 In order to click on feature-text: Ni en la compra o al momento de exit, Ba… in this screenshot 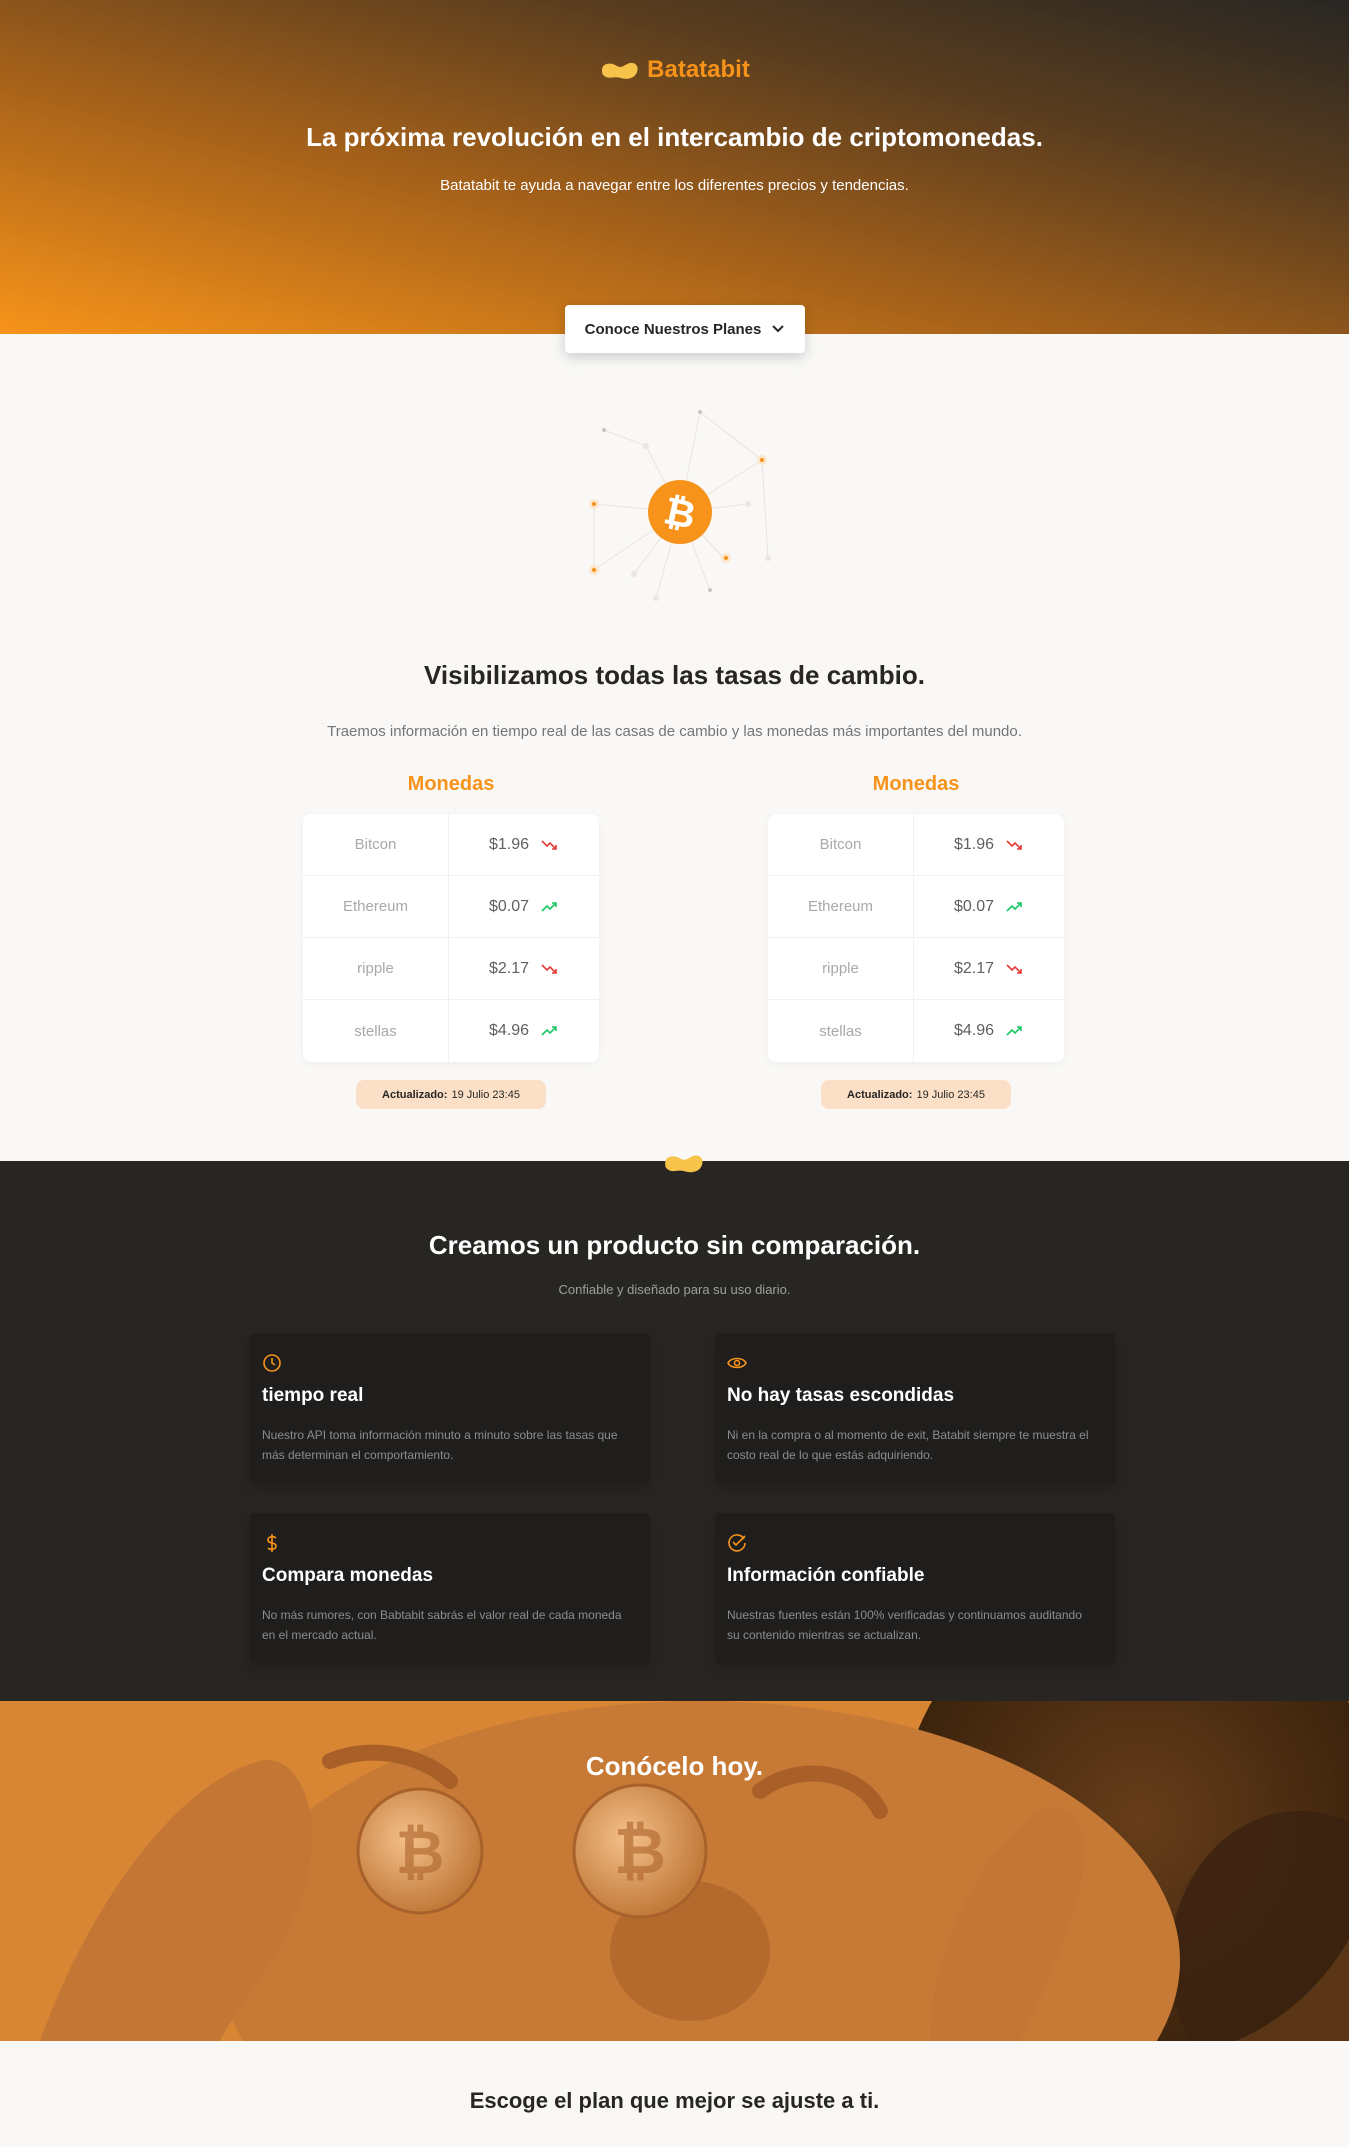, I will do `click(908, 1445)`.